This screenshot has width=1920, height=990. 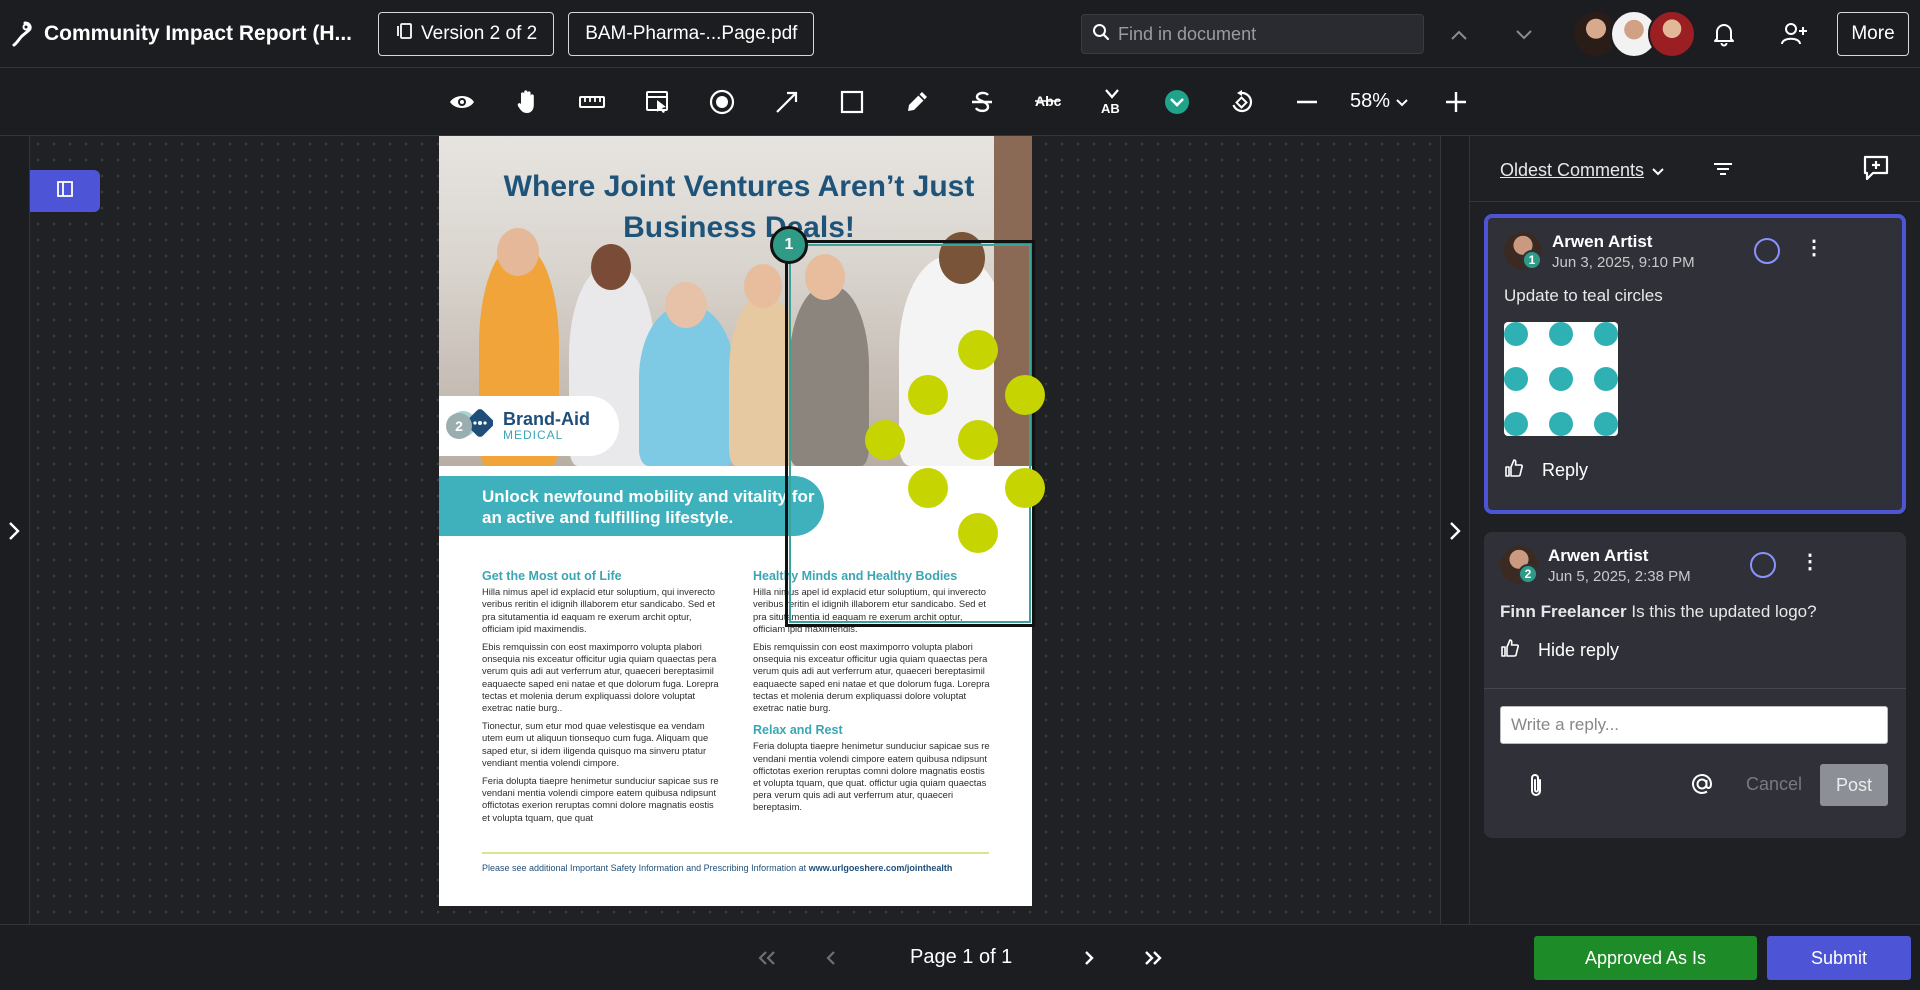 I want to click on ruler-icon, so click(x=592, y=102).